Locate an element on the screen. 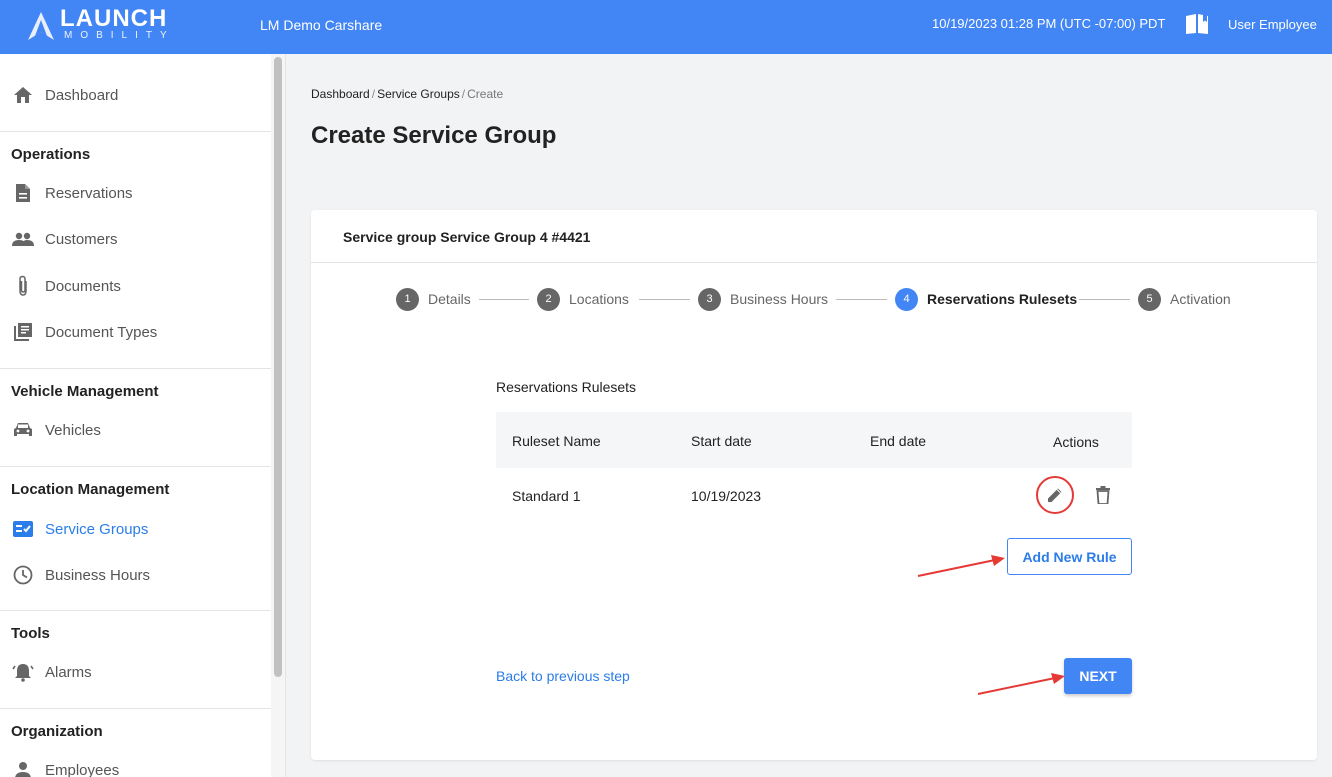 The height and width of the screenshot is (777, 1332). section-title-vehicle-management: Vehicle Management is located at coordinates (85, 391).